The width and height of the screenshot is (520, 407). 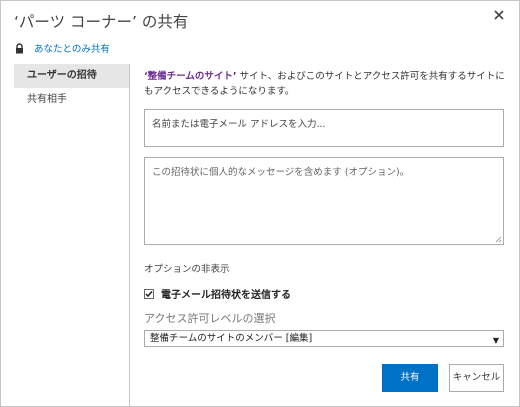 I want to click on send-email-checkbox, so click(x=149, y=293).